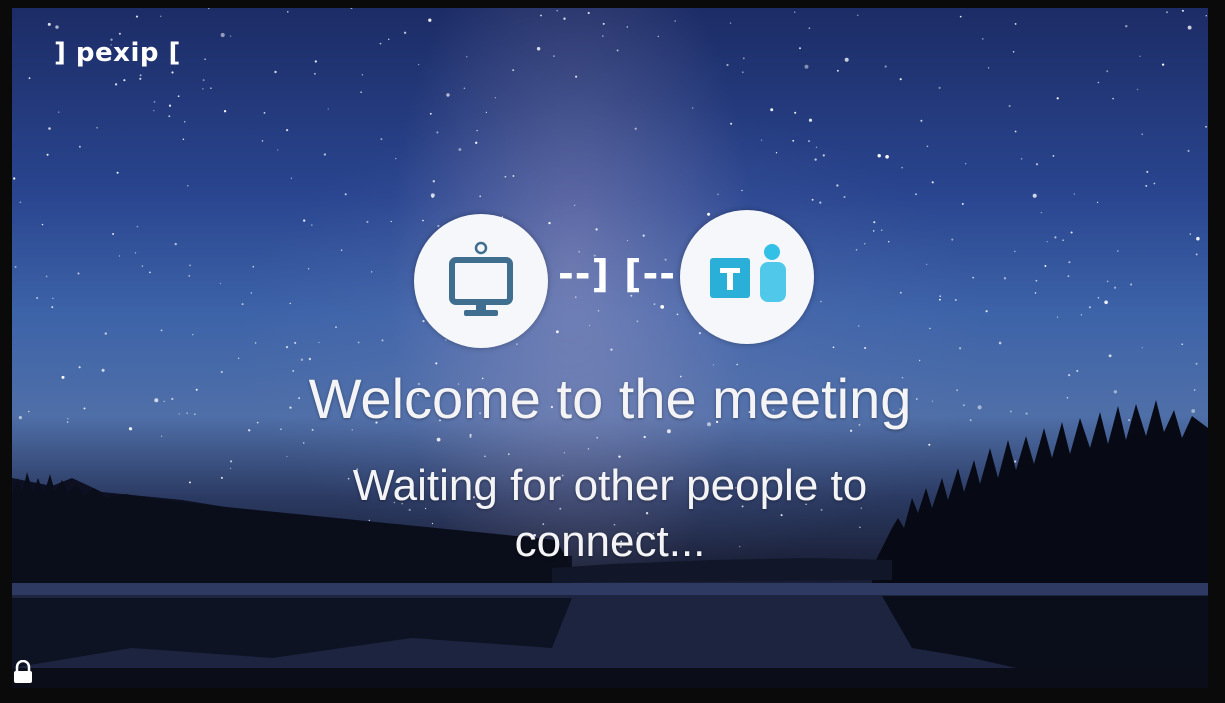 Image resolution: width=1225 pixels, height=703 pixels. I want to click on pexip-logo: ] pexip [, so click(117, 53).